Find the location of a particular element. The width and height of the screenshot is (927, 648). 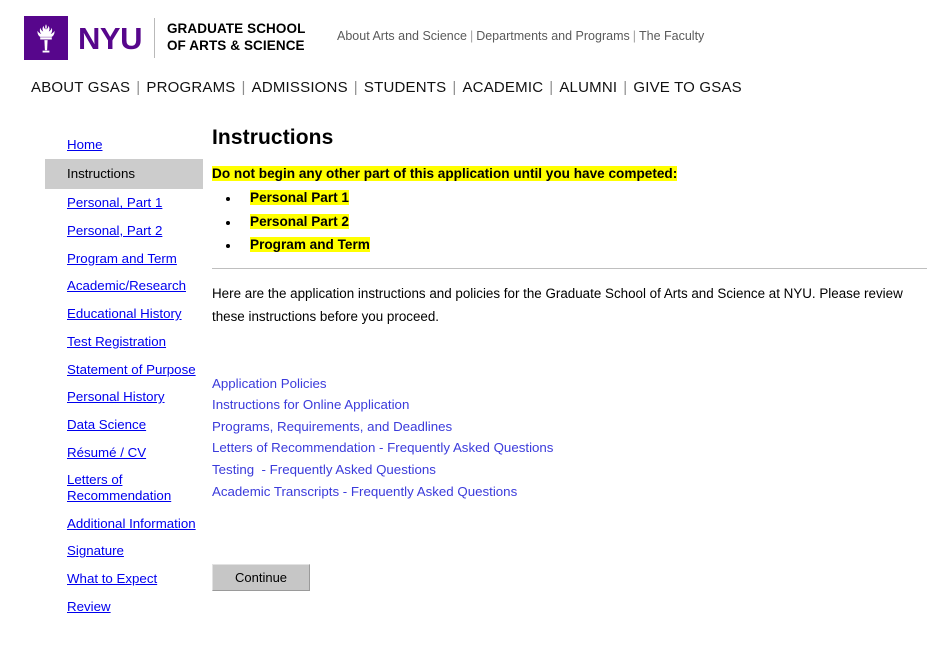

page-title: Instructions is located at coordinates (273, 137).